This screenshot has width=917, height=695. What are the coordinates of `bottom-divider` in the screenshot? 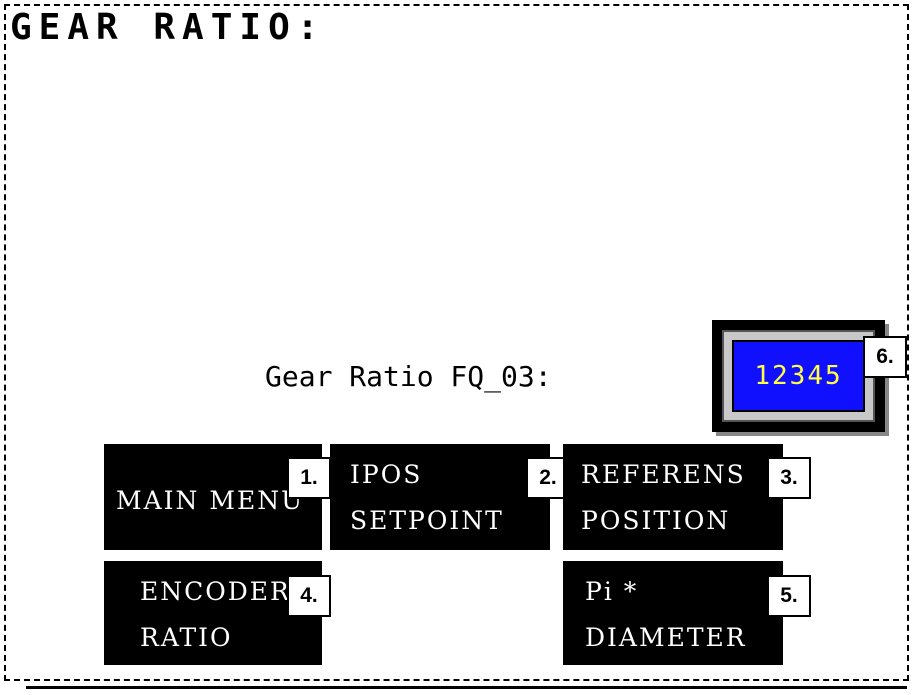 It's located at (466, 687).